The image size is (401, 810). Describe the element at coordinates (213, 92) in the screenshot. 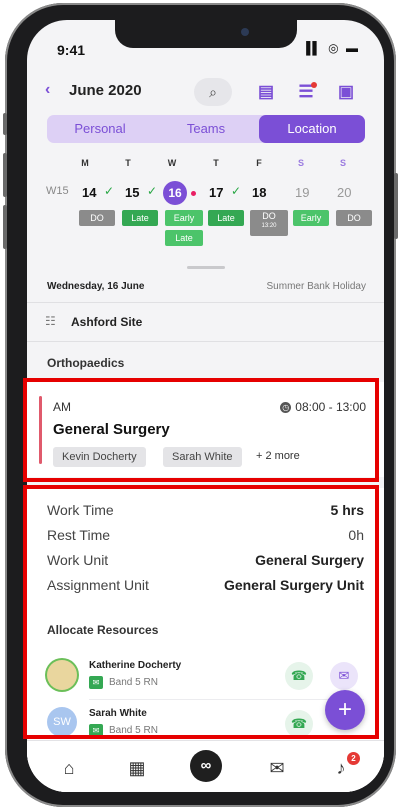

I see `search-button: ⌕` at that location.